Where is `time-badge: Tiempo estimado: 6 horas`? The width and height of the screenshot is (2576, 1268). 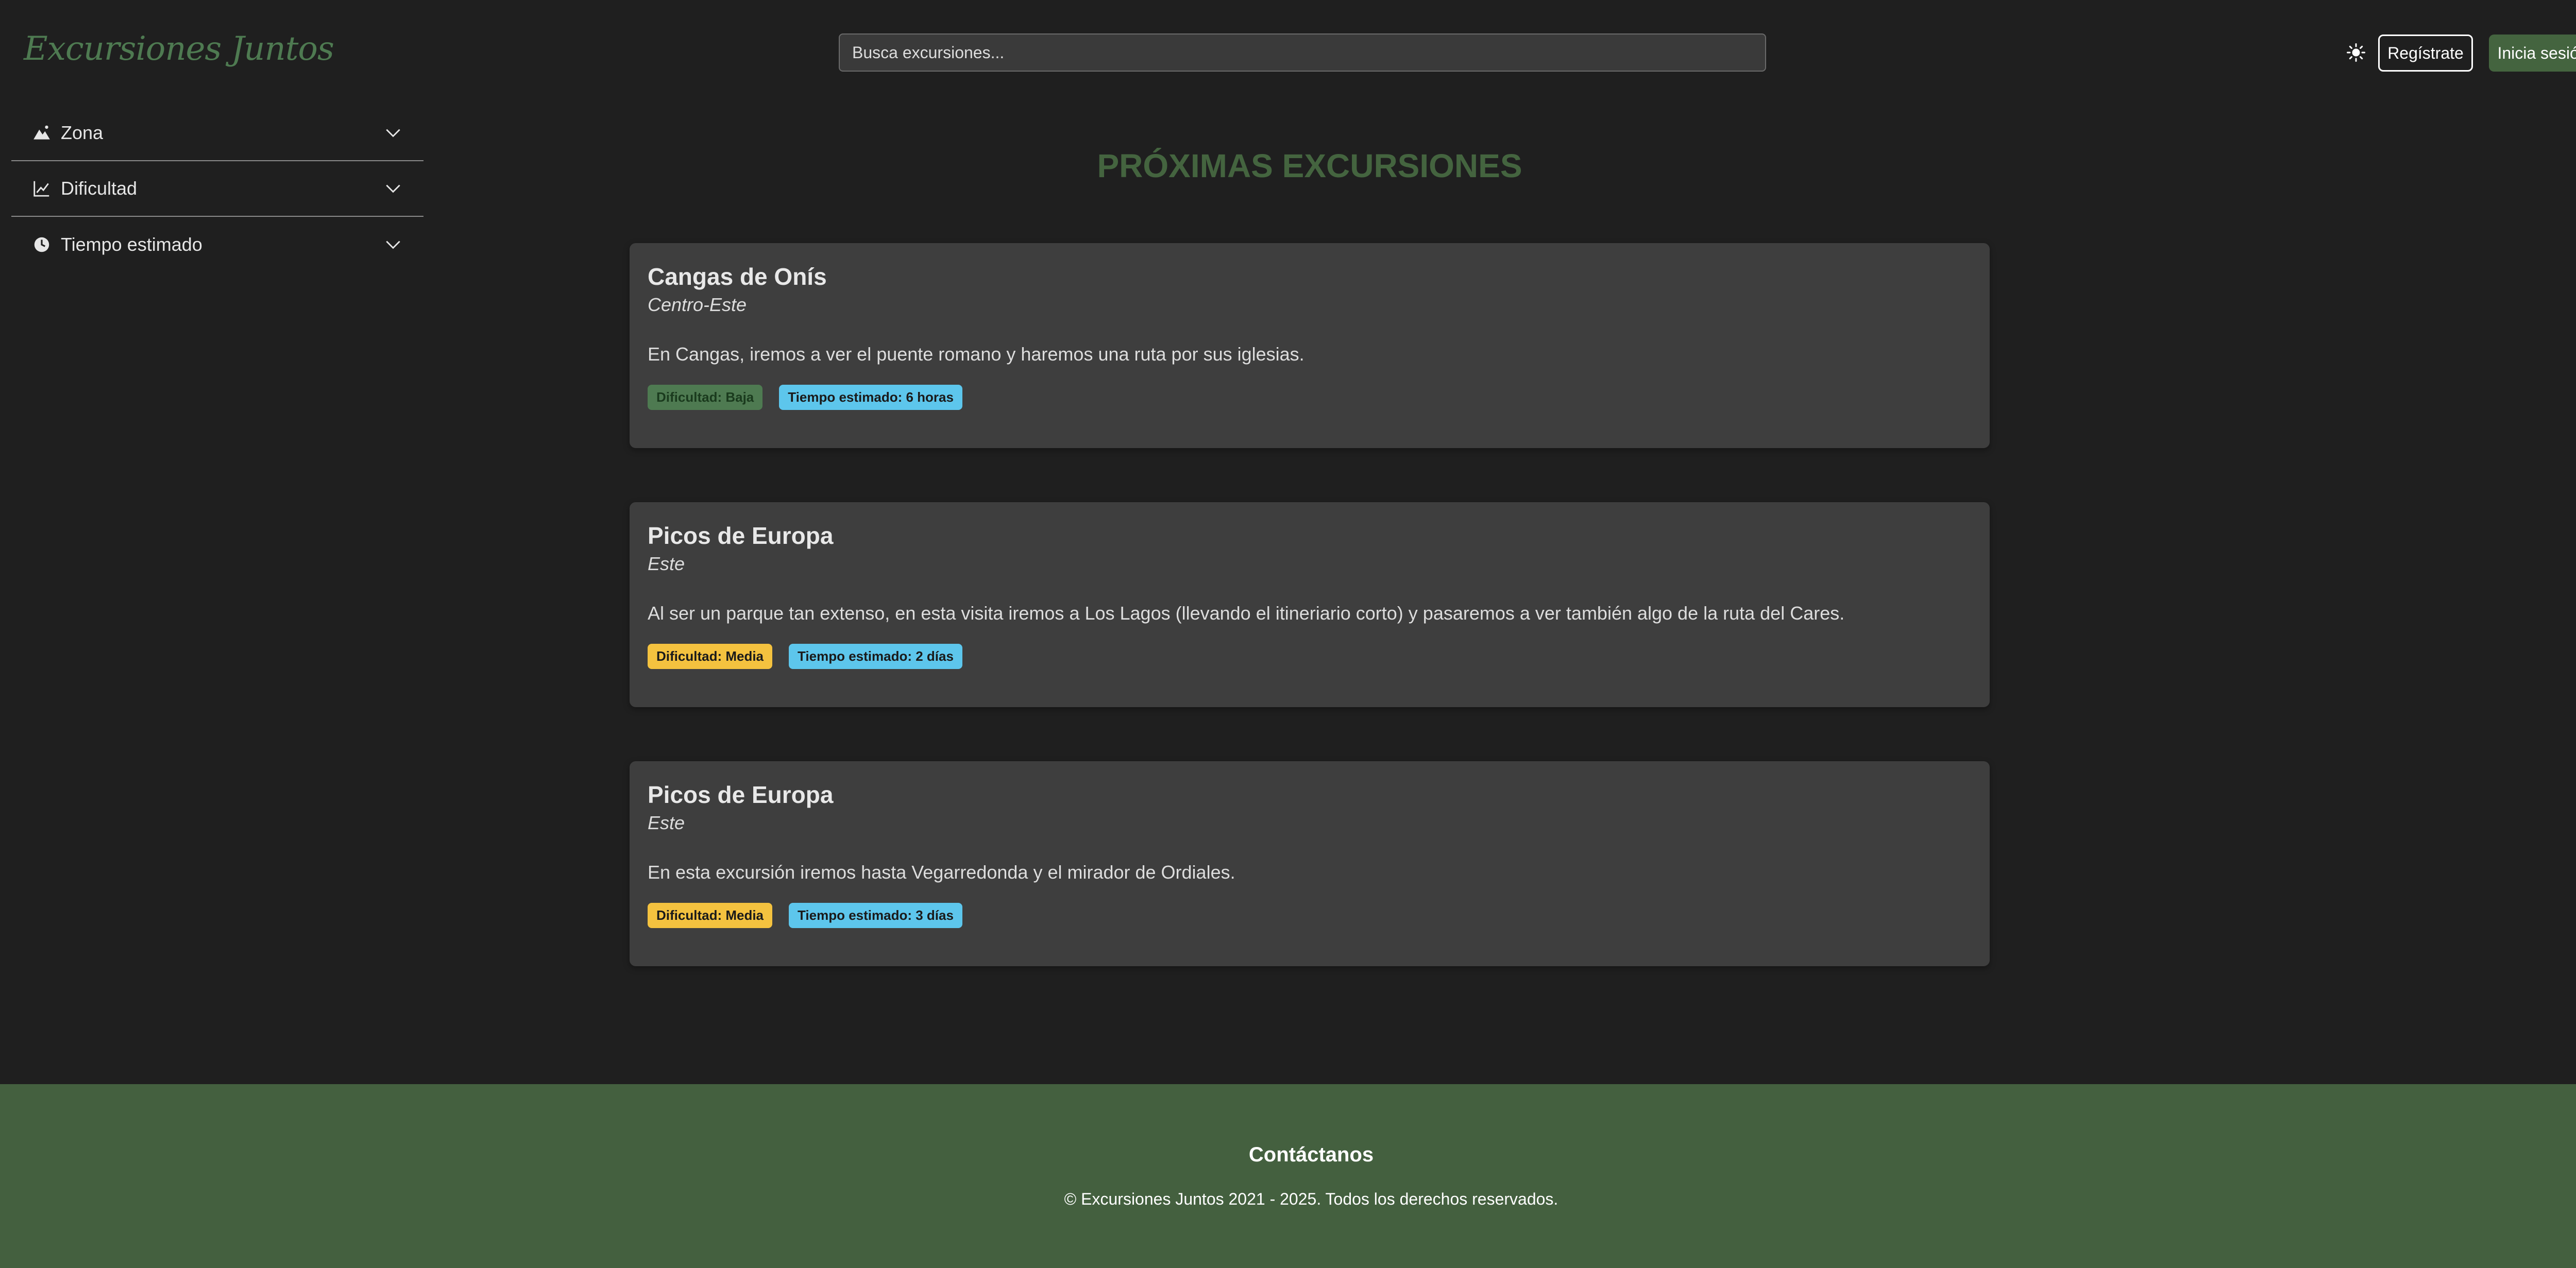
time-badge: Tiempo estimado: 6 horas is located at coordinates (870, 397).